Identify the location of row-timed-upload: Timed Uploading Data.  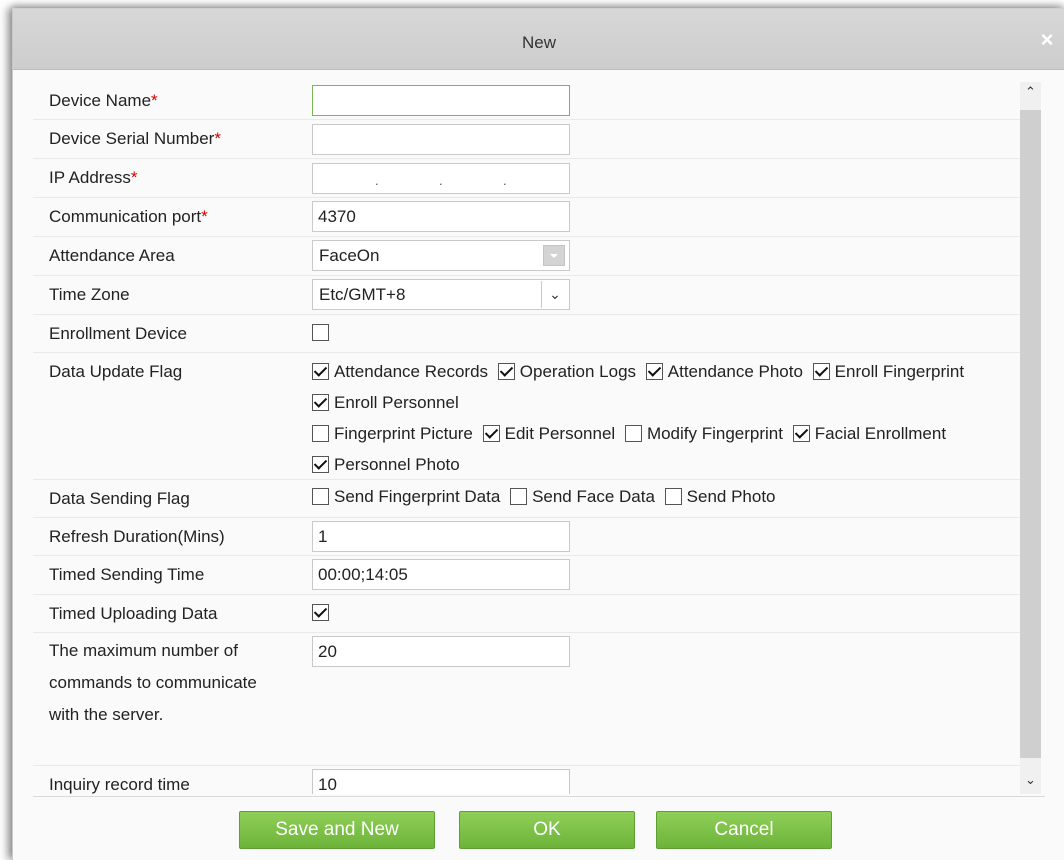
(528, 614).